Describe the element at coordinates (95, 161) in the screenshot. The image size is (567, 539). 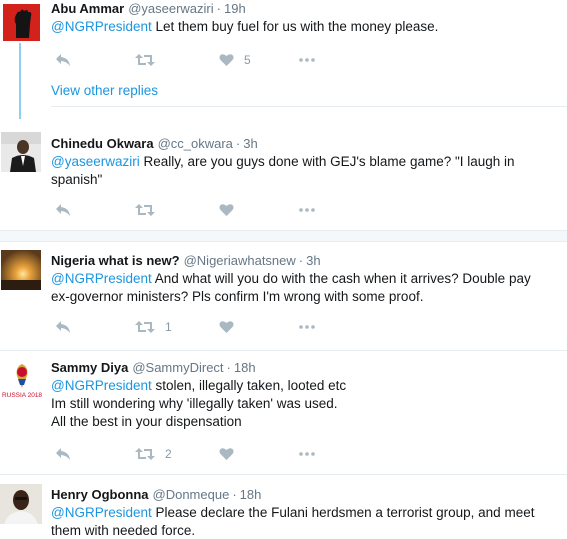
I see `mention-link: @yaseerwaziri` at that location.